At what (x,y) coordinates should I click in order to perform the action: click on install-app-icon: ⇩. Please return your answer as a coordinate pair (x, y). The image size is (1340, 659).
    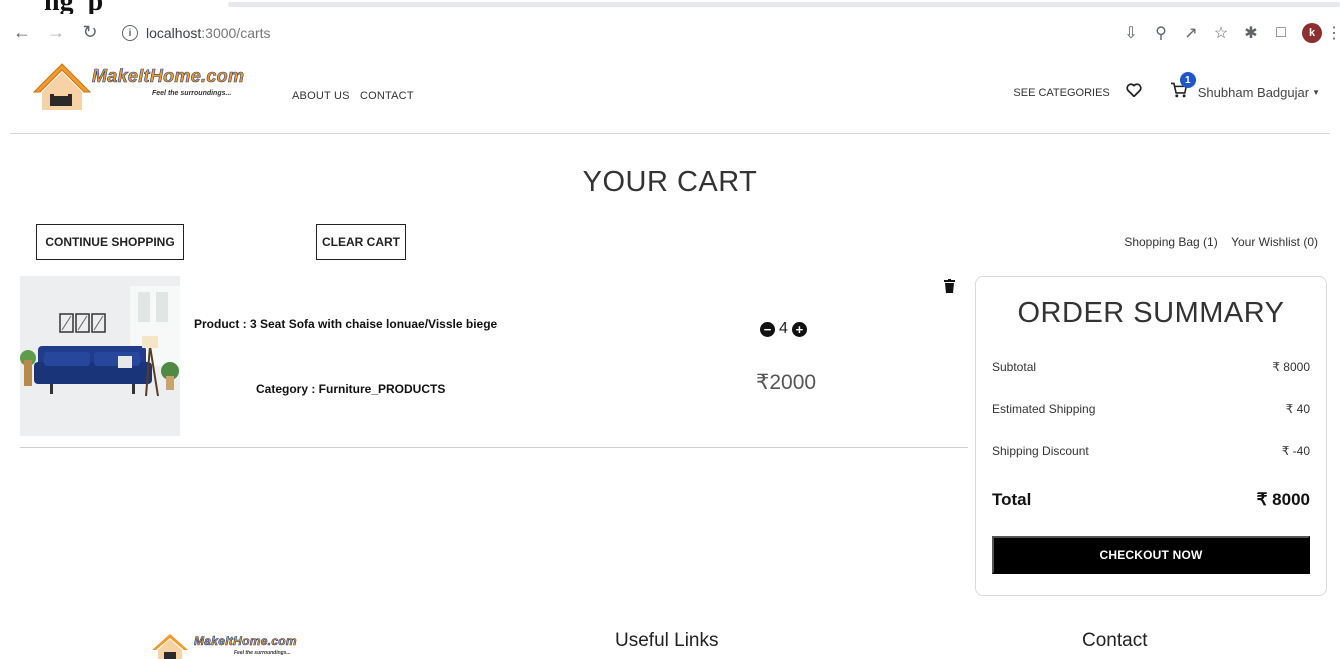
    Looking at the image, I should click on (1131, 33).